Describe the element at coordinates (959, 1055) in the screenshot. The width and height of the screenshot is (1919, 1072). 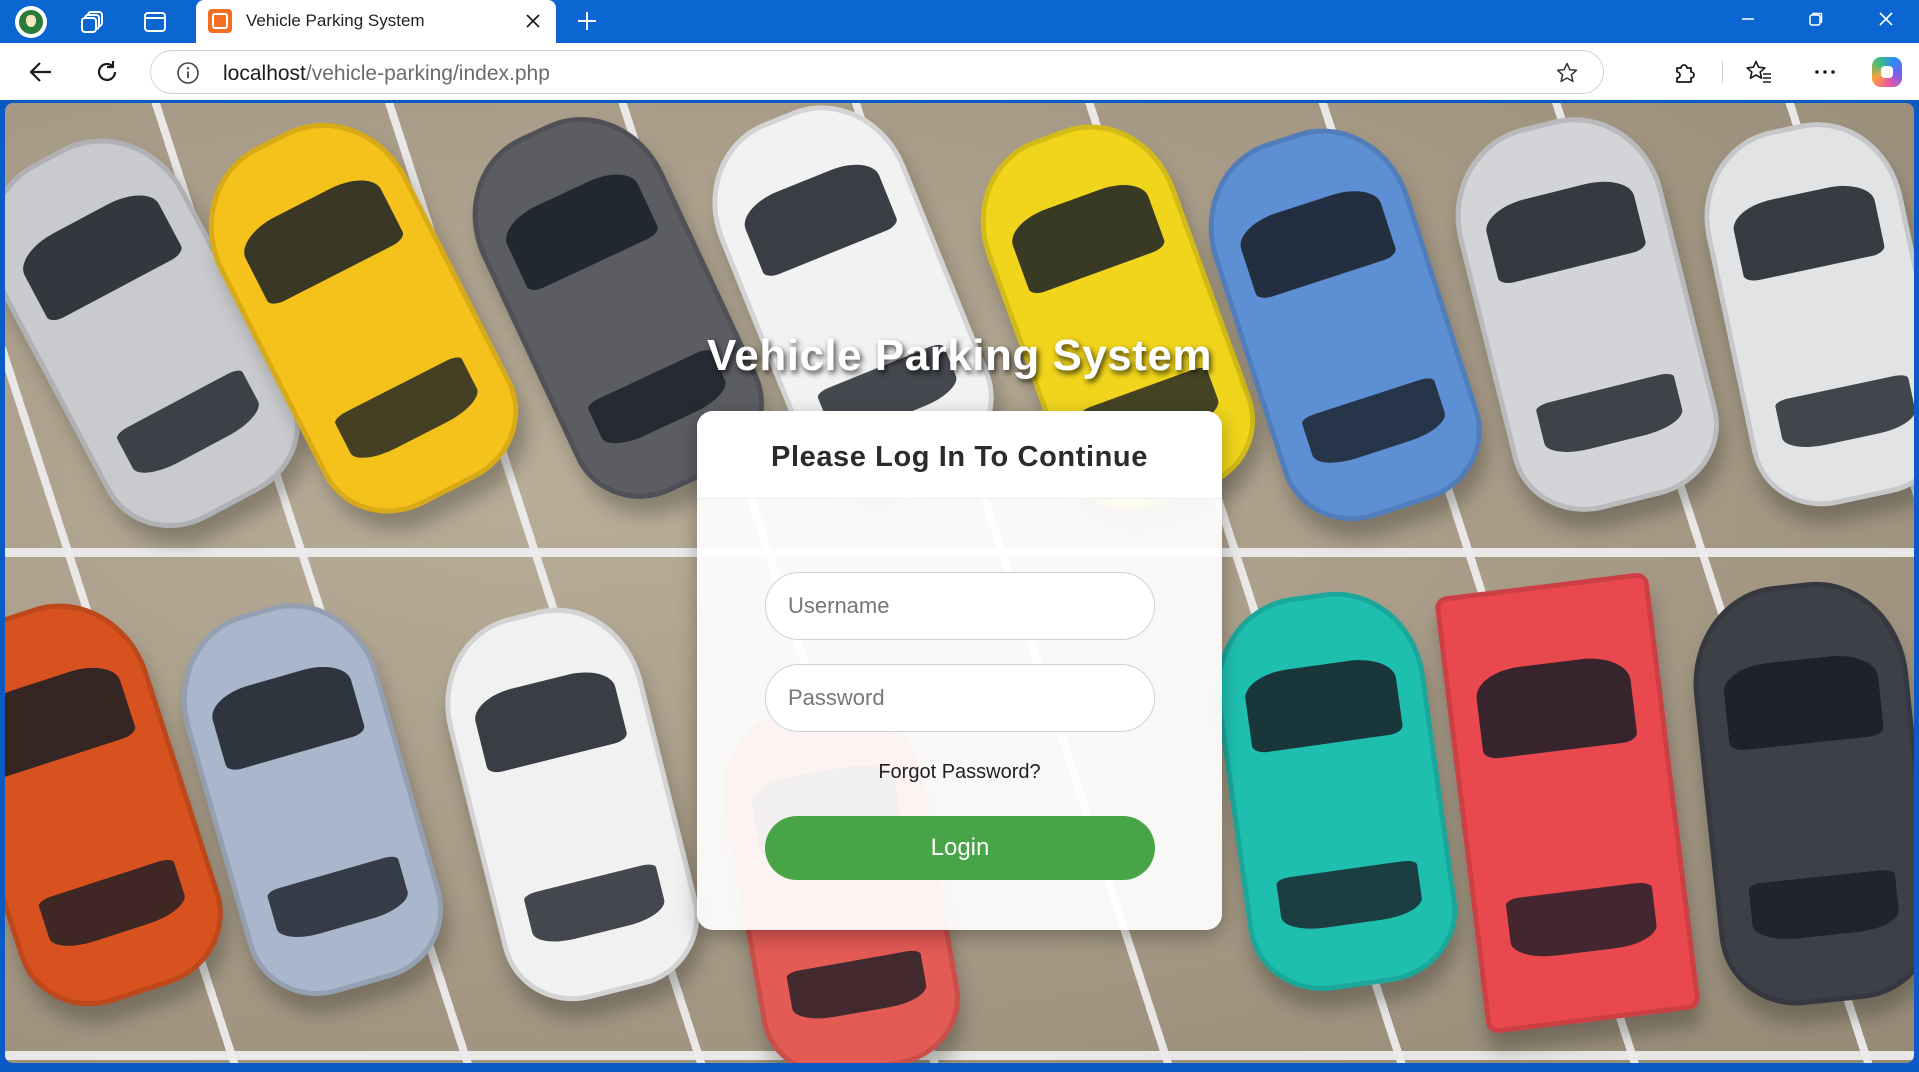
I see `parking-line` at that location.